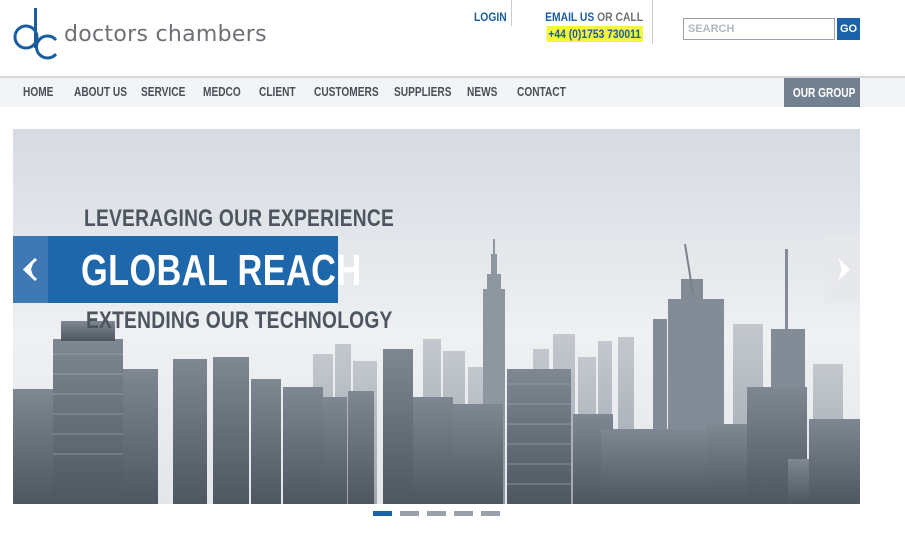 Image resolution: width=905 pixels, height=540 pixels. I want to click on nav-item-contact: CONTACT, so click(541, 91).